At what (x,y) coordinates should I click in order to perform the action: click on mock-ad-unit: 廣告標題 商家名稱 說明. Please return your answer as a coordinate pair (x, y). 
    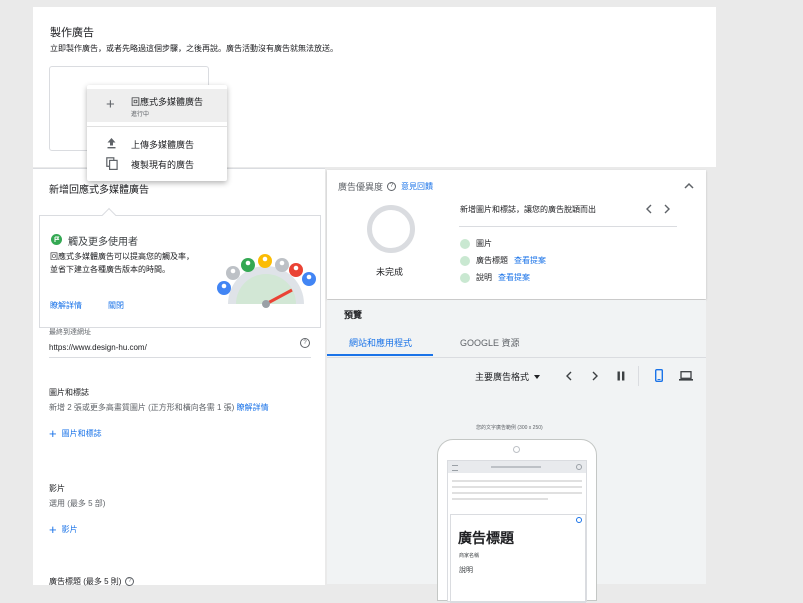
    Looking at the image, I should click on (518, 558).